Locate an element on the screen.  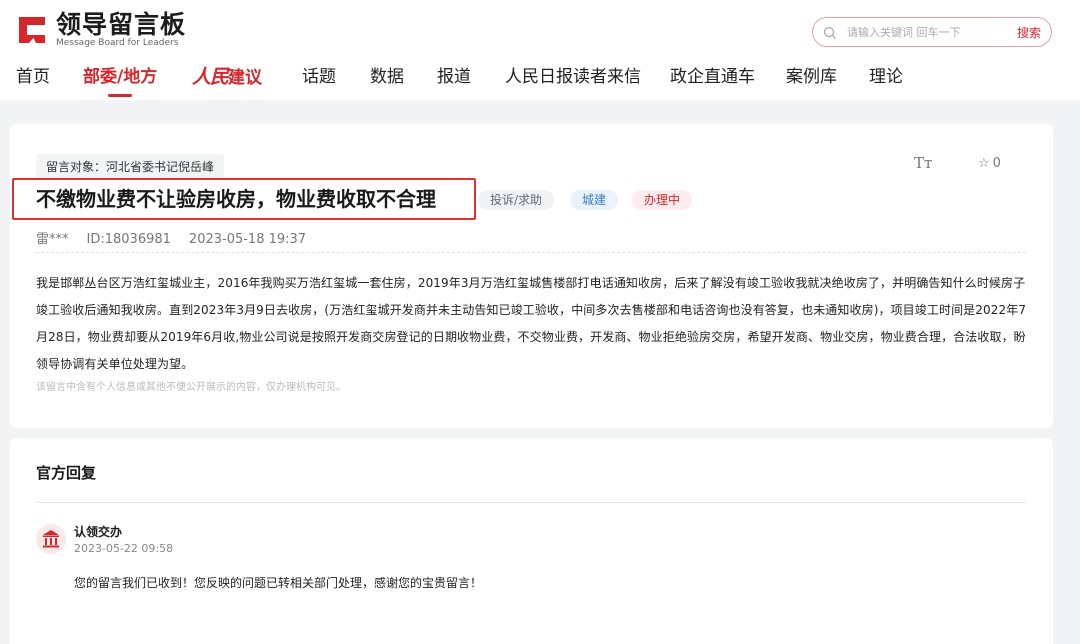
logo-mark-icon is located at coordinates (32, 30).